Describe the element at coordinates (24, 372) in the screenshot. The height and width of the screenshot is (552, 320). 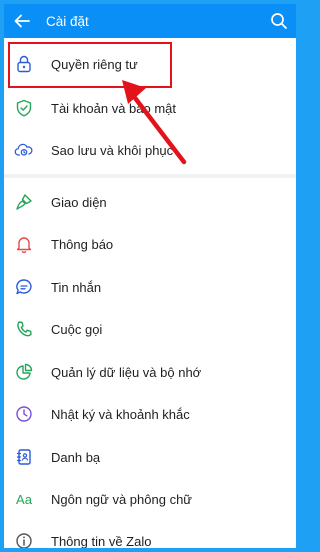
I see `pie-chart-icon` at that location.